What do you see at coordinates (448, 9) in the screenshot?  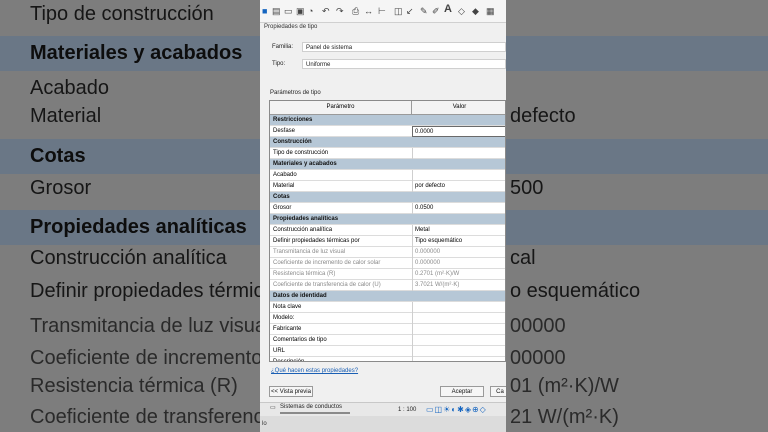 I see `text-icon: A` at bounding box center [448, 9].